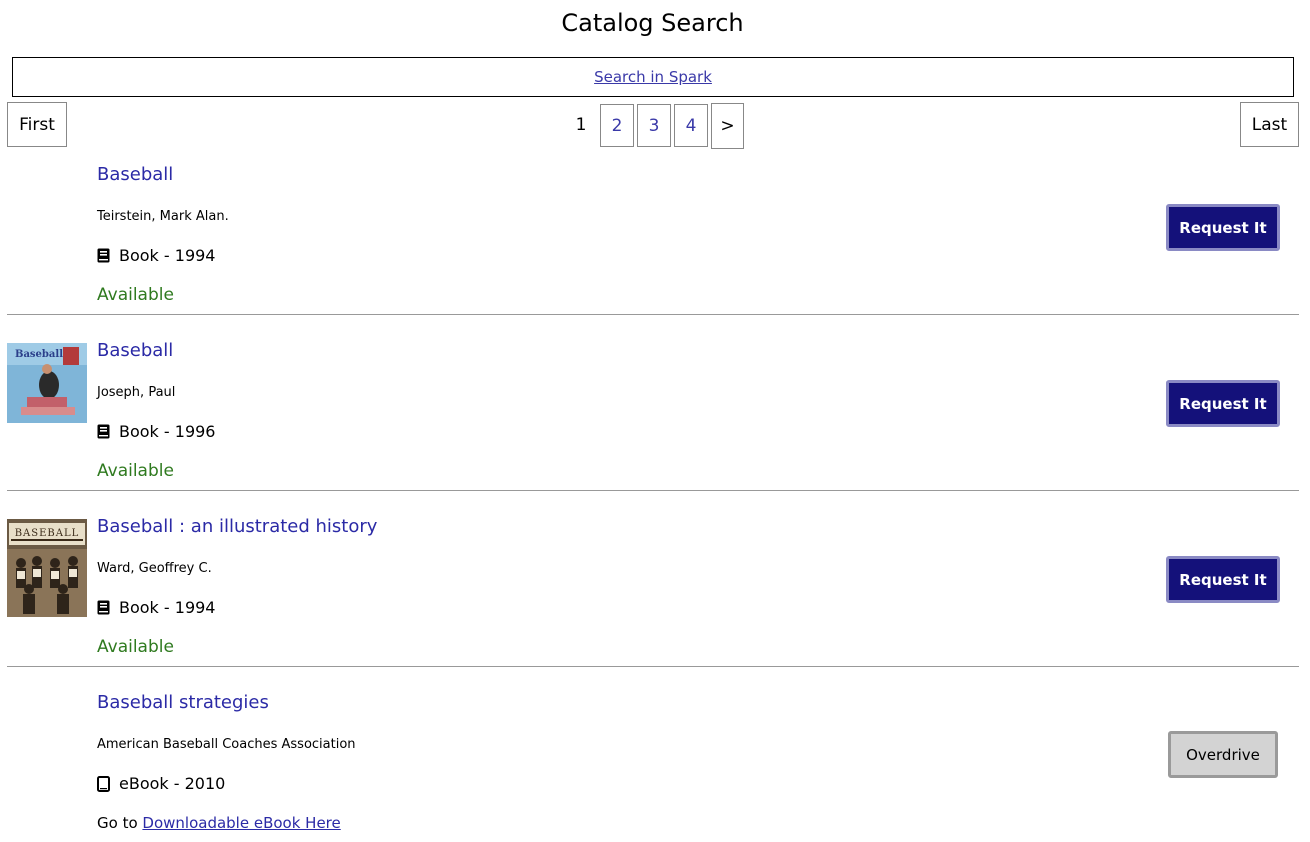 This screenshot has height=842, width=1310. Describe the element at coordinates (1269, 124) in the screenshot. I see `last-page-button: Last` at that location.